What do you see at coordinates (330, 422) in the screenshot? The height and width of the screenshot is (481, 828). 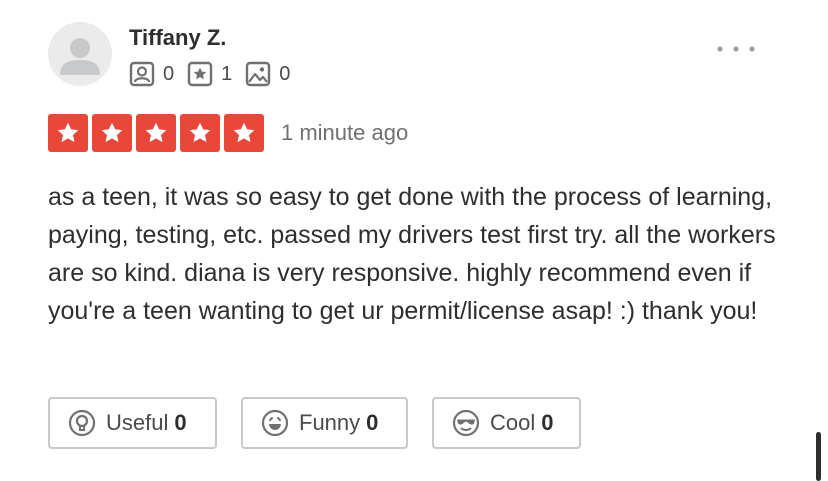 I see `funny-label: Funny` at bounding box center [330, 422].